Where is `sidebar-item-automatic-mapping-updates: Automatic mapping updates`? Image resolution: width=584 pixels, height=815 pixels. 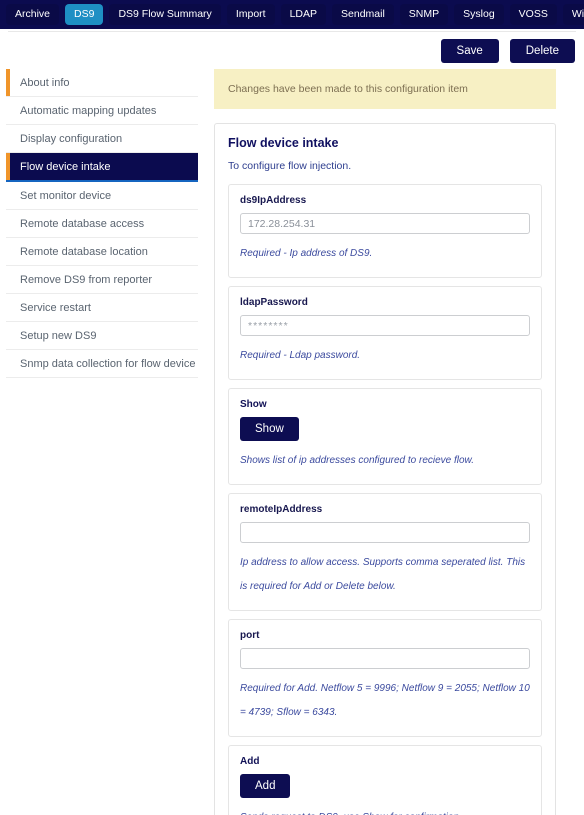
sidebar-item-automatic-mapping-updates: Automatic mapping updates is located at coordinates (102, 111).